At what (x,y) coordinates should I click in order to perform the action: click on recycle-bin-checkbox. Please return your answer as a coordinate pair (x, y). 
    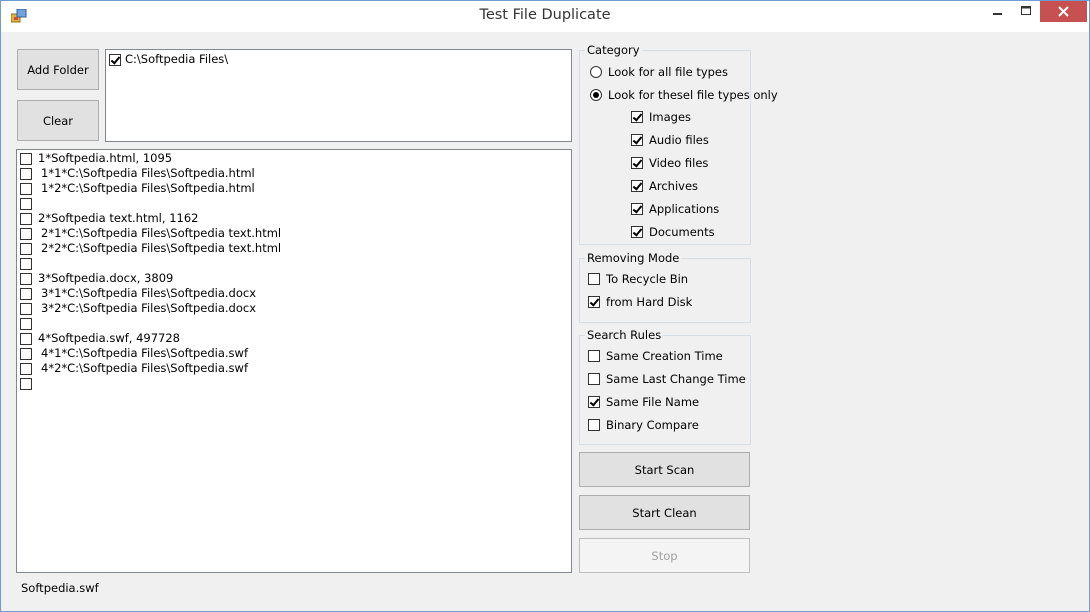
    Looking at the image, I should click on (594, 279).